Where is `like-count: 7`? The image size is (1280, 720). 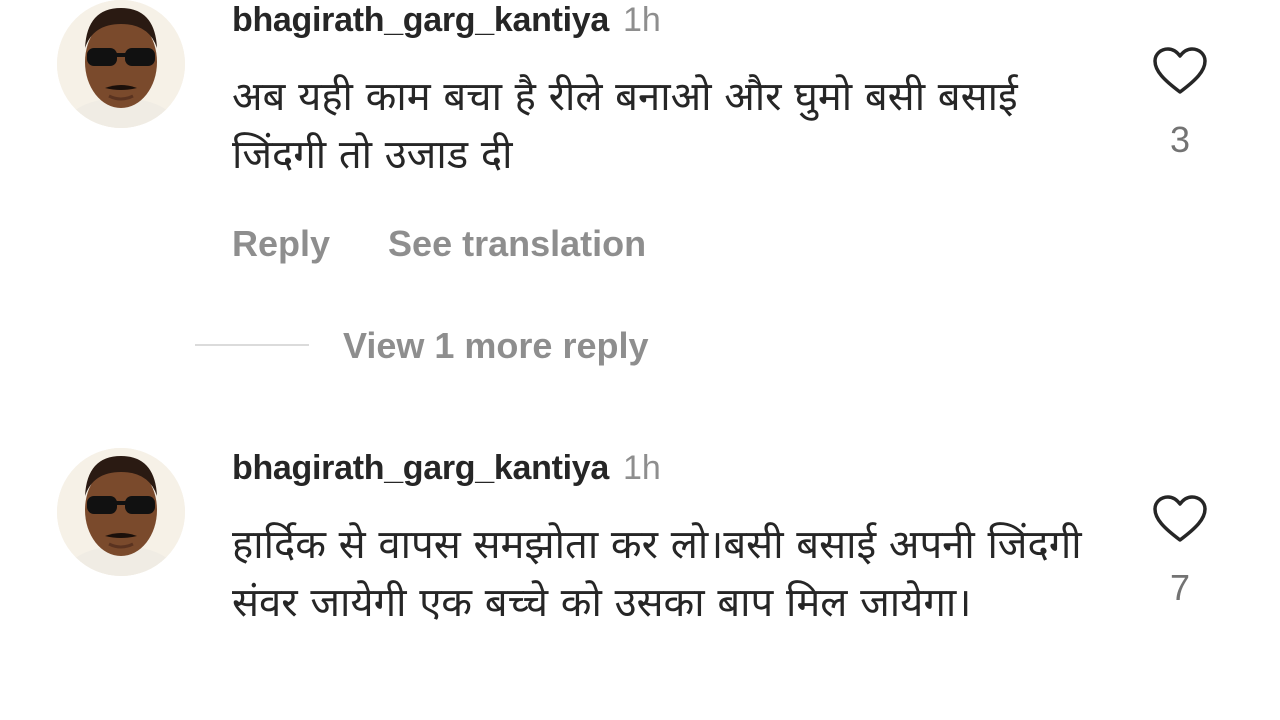 like-count: 7 is located at coordinates (1180, 587).